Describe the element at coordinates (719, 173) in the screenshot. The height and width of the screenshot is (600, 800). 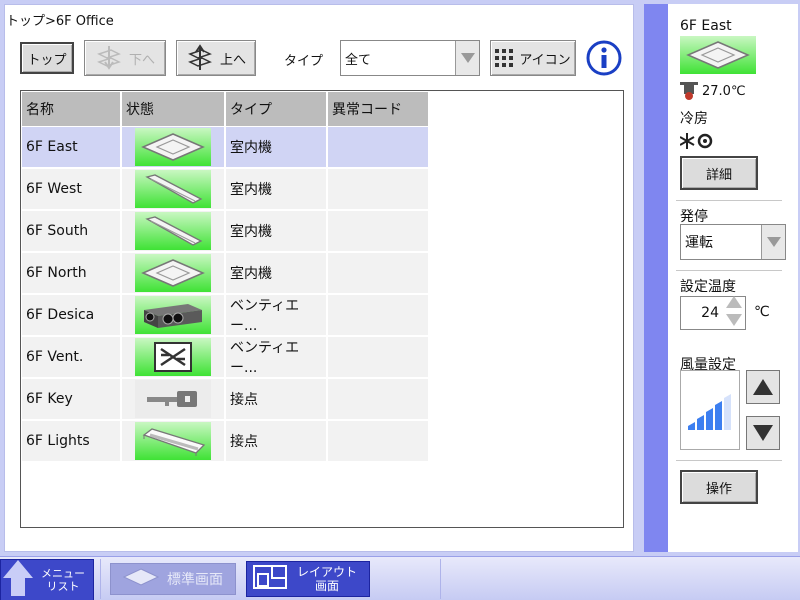
I see `detail-button: 詳細` at that location.